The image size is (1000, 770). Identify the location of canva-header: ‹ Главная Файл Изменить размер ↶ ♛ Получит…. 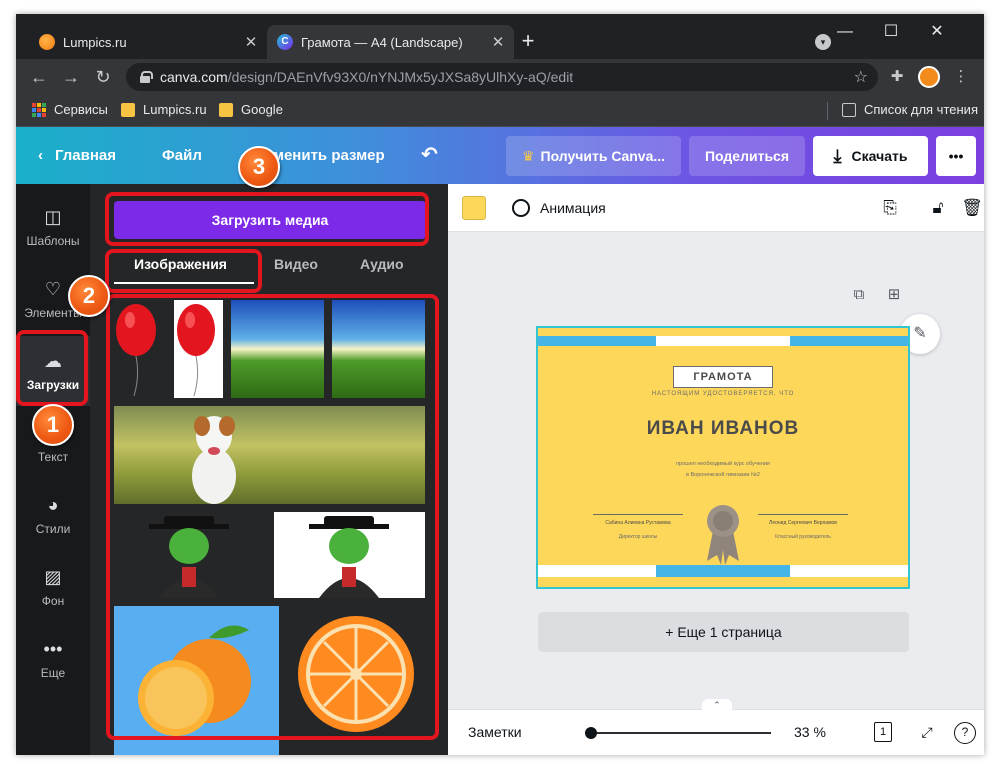
(500, 155).